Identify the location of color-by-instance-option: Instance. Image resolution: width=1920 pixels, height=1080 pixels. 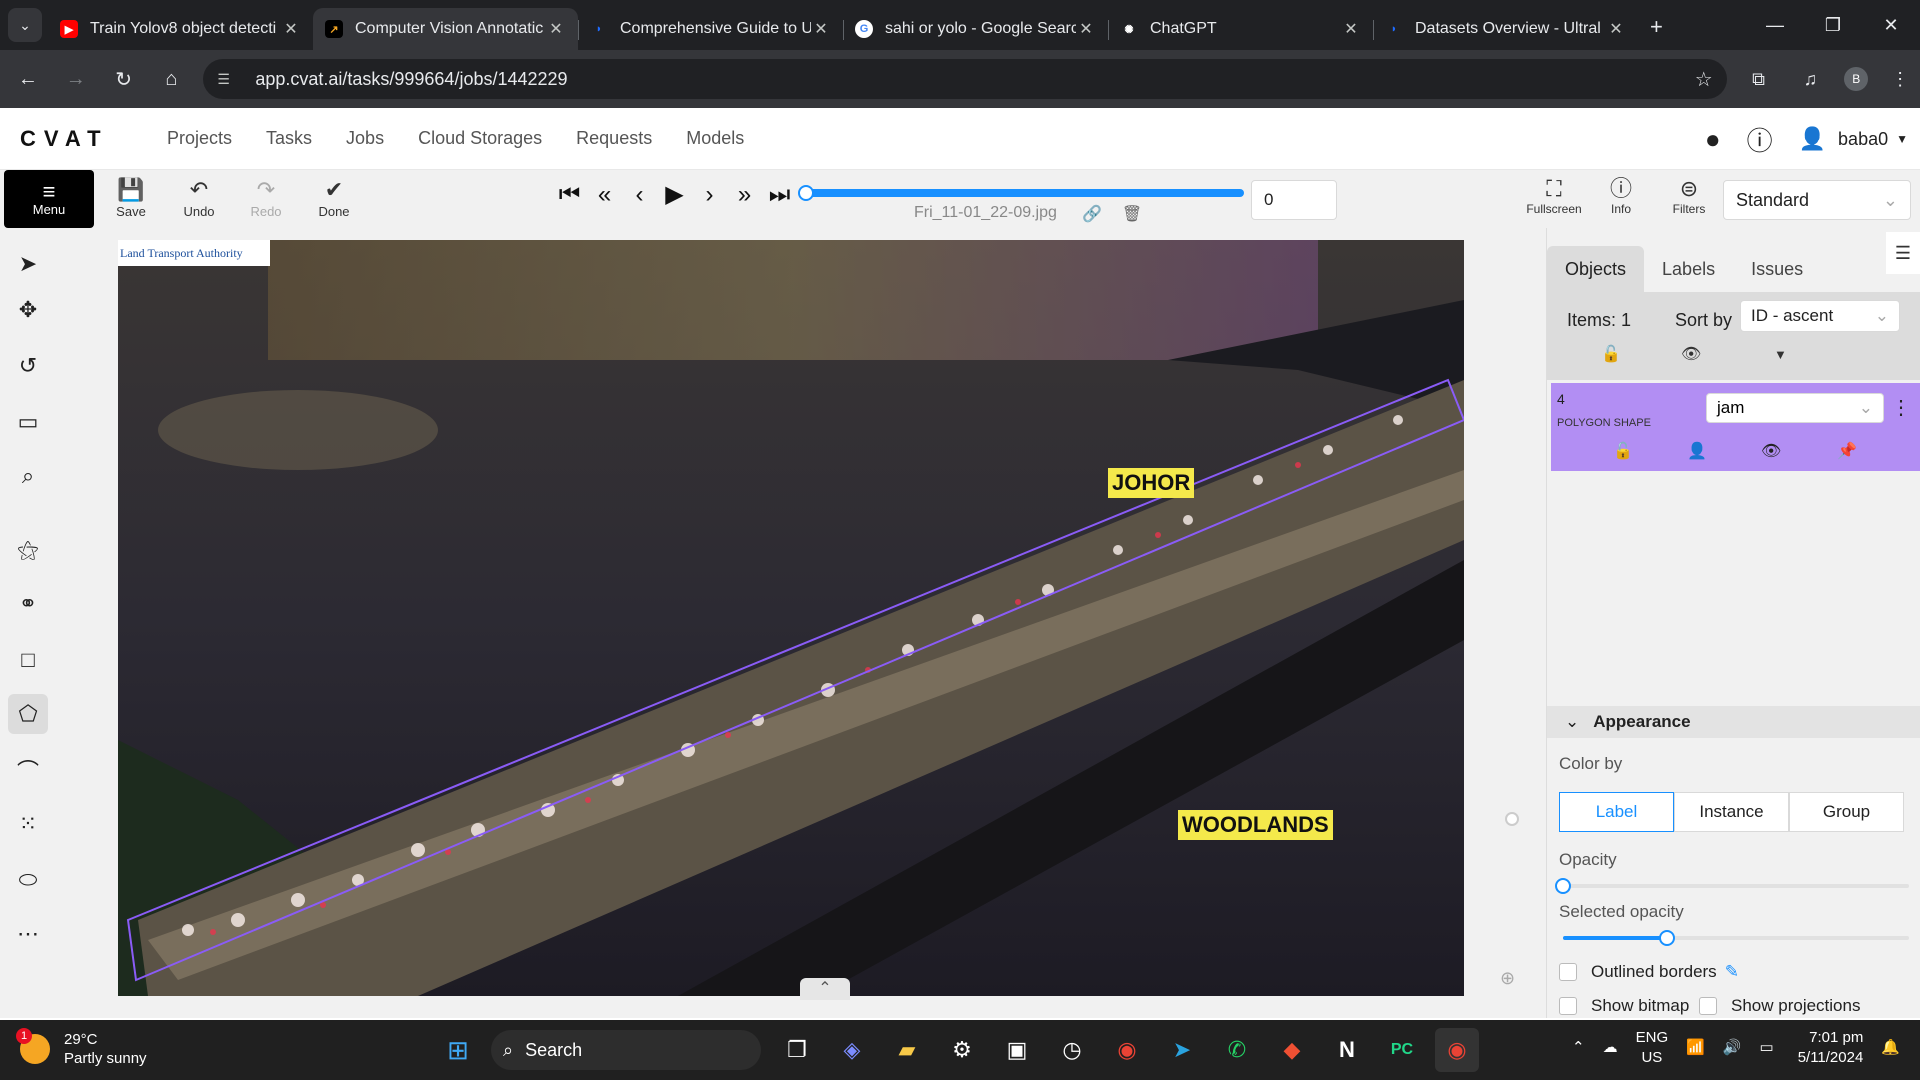
(1731, 812).